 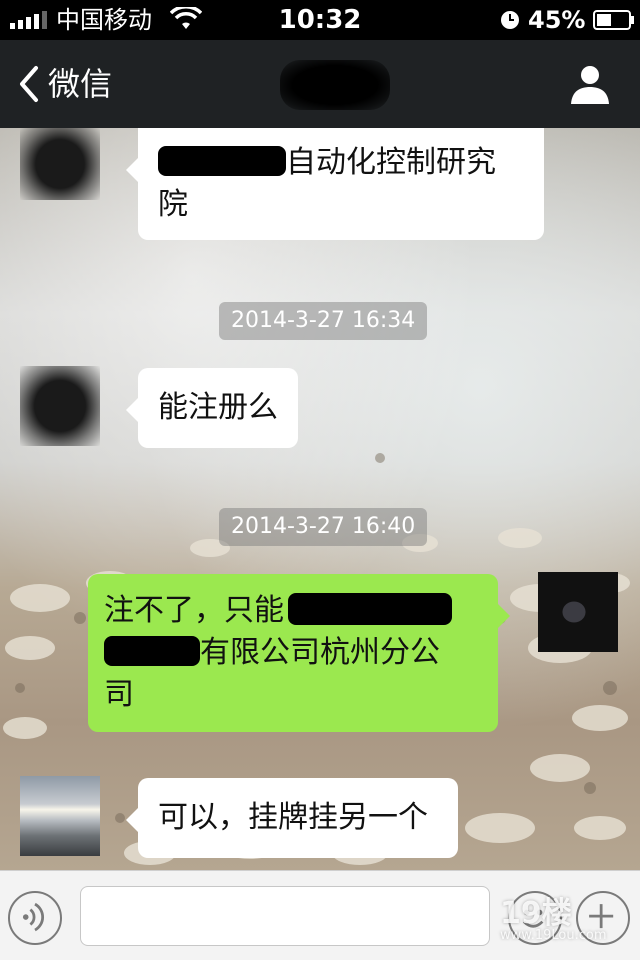 What do you see at coordinates (218, 407) in the screenshot?
I see `message-text: 能注册么` at bounding box center [218, 407].